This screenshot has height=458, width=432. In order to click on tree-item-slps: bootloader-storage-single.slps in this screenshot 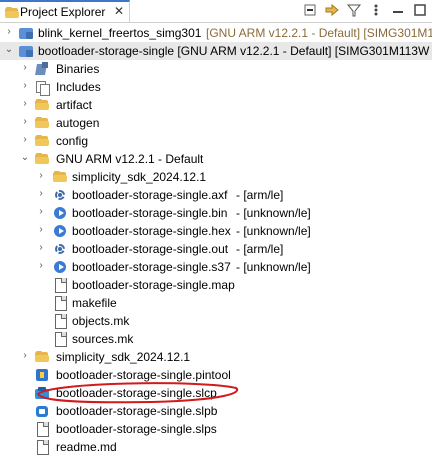, I will do `click(216, 429)`.